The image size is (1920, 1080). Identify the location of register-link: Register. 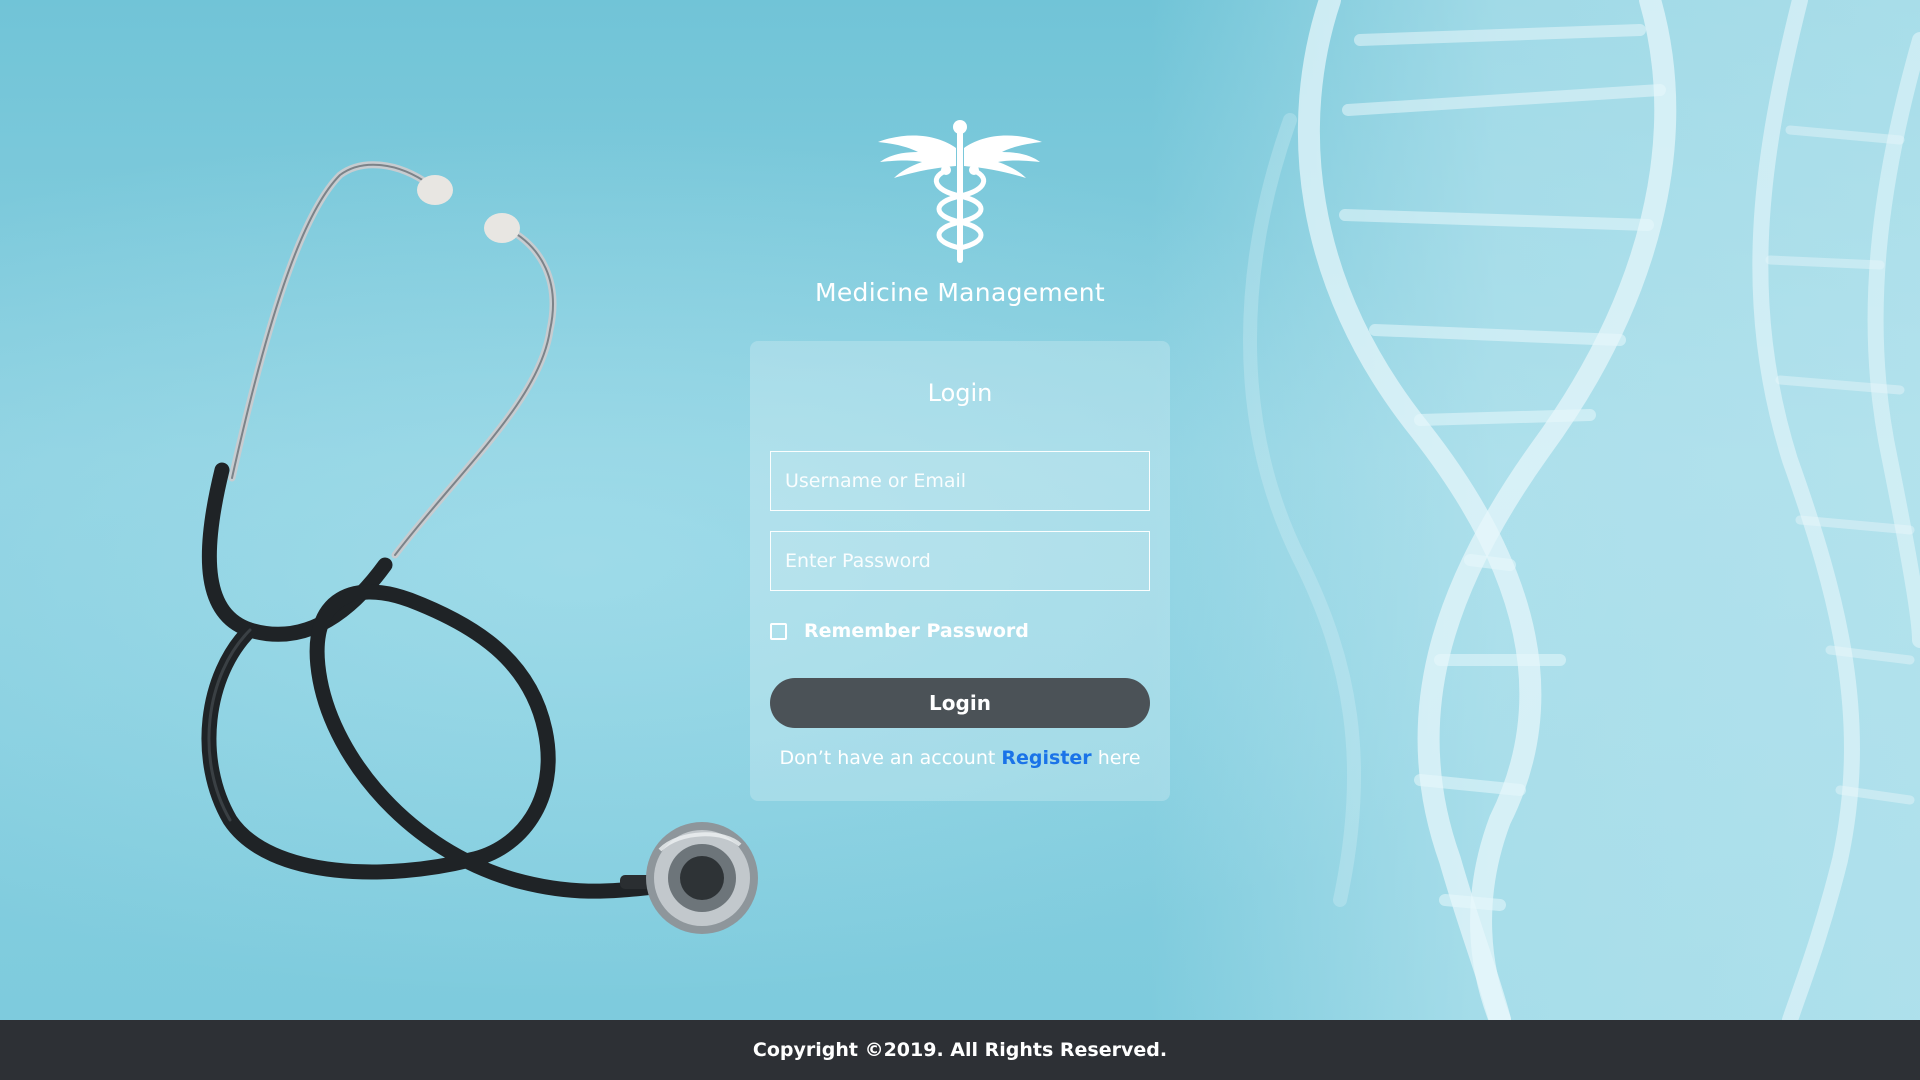
(1046, 758).